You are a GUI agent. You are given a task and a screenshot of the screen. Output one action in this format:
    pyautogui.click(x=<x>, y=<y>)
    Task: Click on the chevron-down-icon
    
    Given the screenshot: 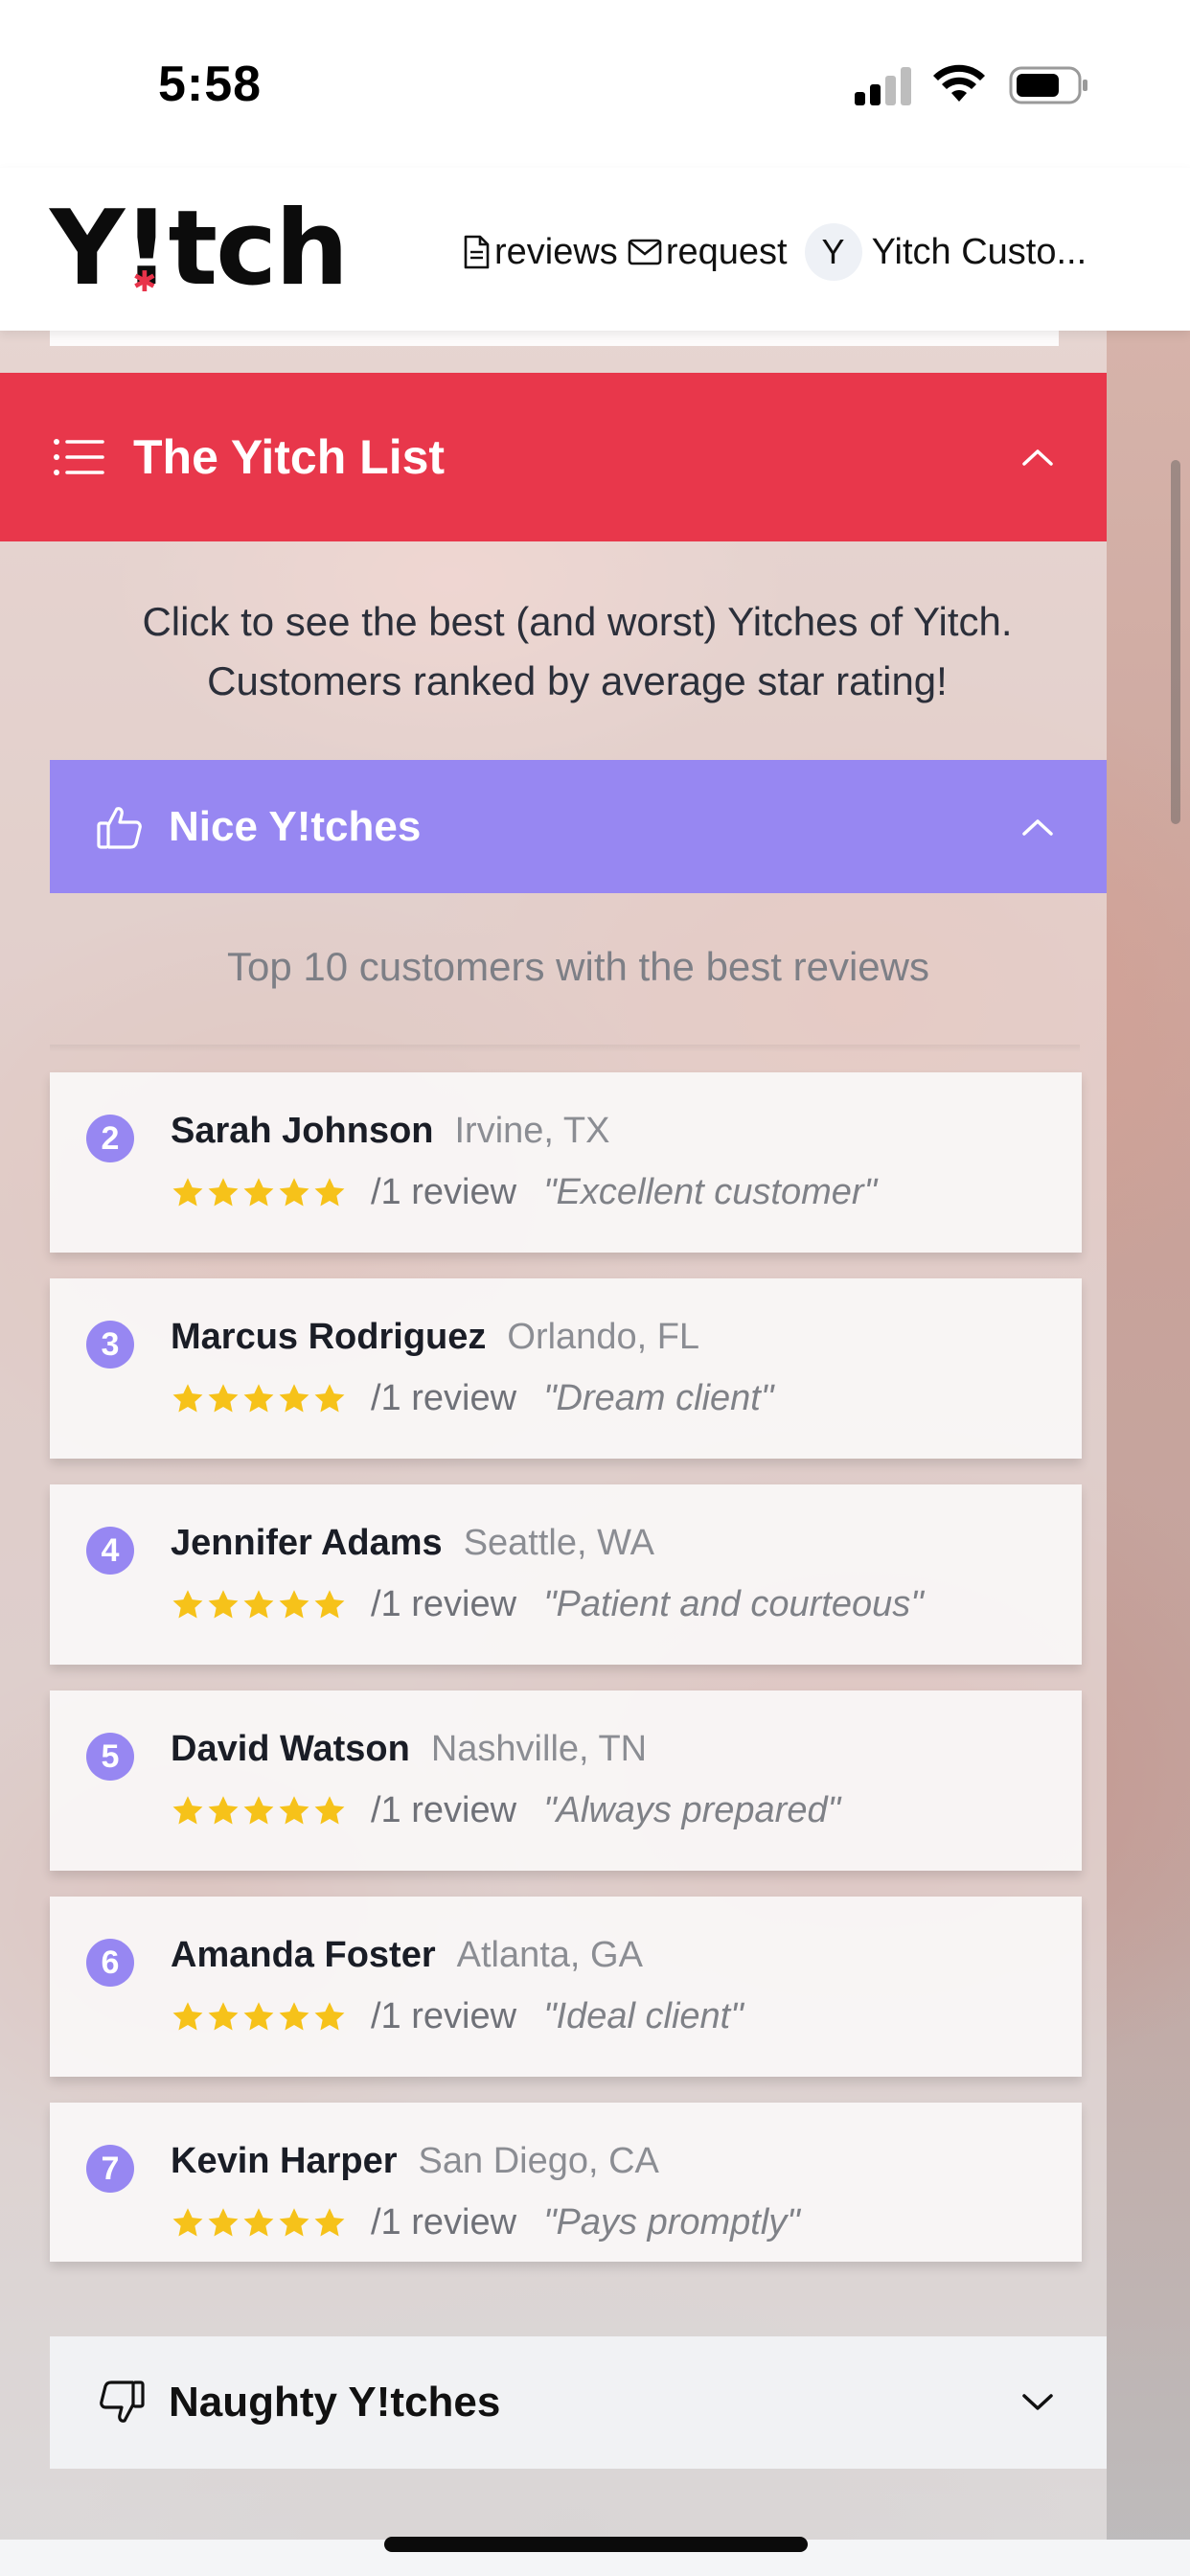 What is the action you would take?
    pyautogui.click(x=1038, y=2402)
    